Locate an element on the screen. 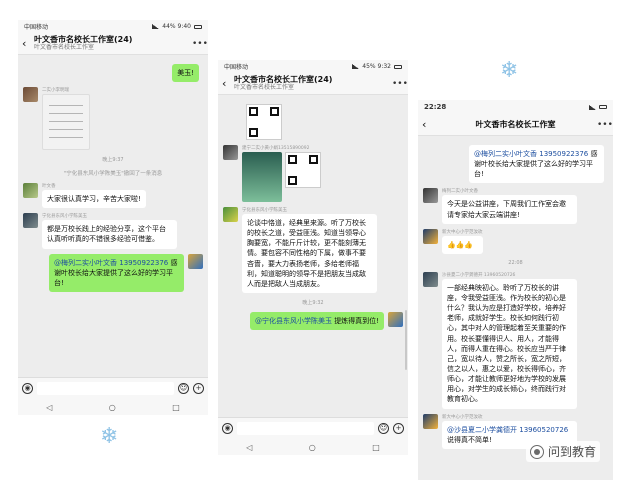 Image resolution: width=618 pixels, height=480 pixels. chat-title: 叶文香市名校长工作室 is located at coordinates (515, 124).